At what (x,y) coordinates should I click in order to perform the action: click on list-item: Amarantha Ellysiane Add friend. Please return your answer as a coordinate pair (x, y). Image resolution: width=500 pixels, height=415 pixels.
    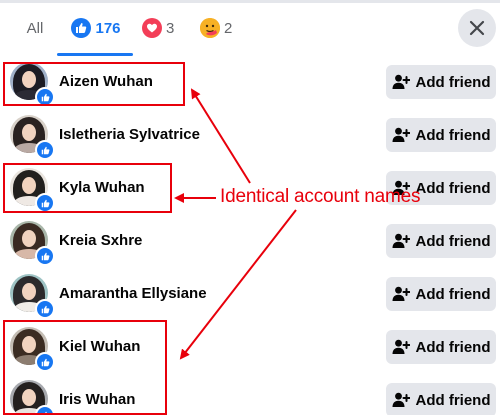
    Looking at the image, I should click on (250, 294).